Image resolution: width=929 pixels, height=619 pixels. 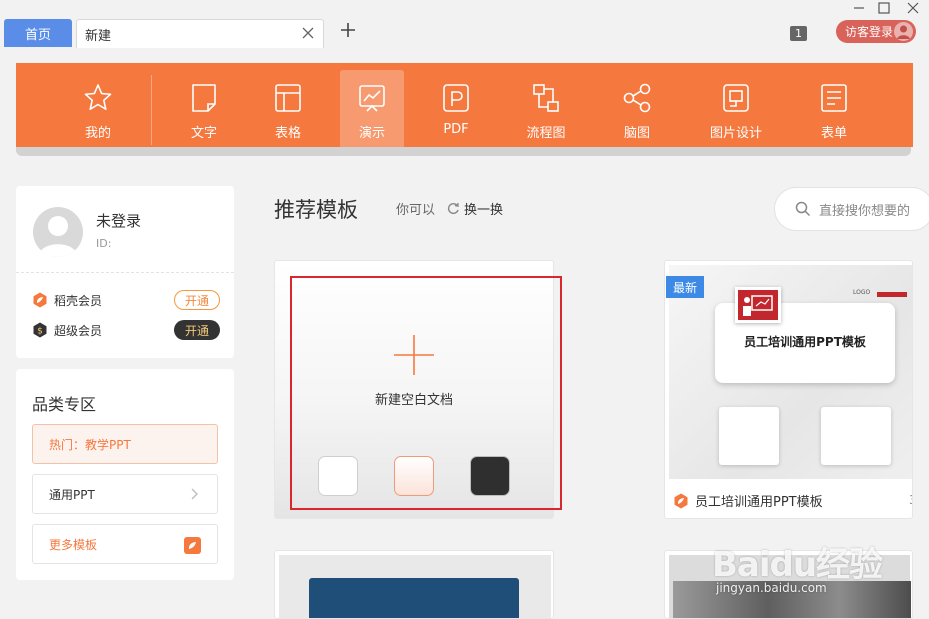 I want to click on tool-mine: 我的, so click(x=98, y=108).